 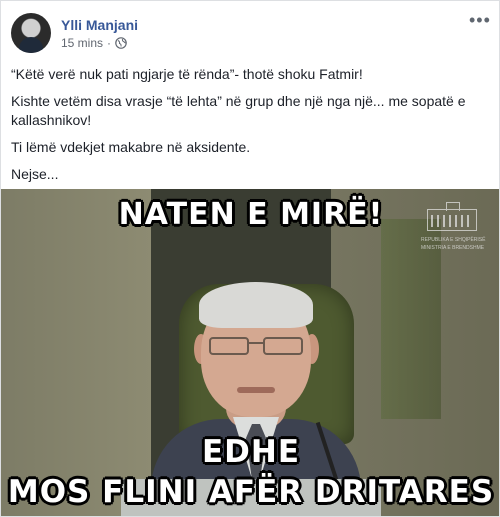 What do you see at coordinates (251, 452) in the screenshot?
I see `meme-middle-caption: EDHE` at bounding box center [251, 452].